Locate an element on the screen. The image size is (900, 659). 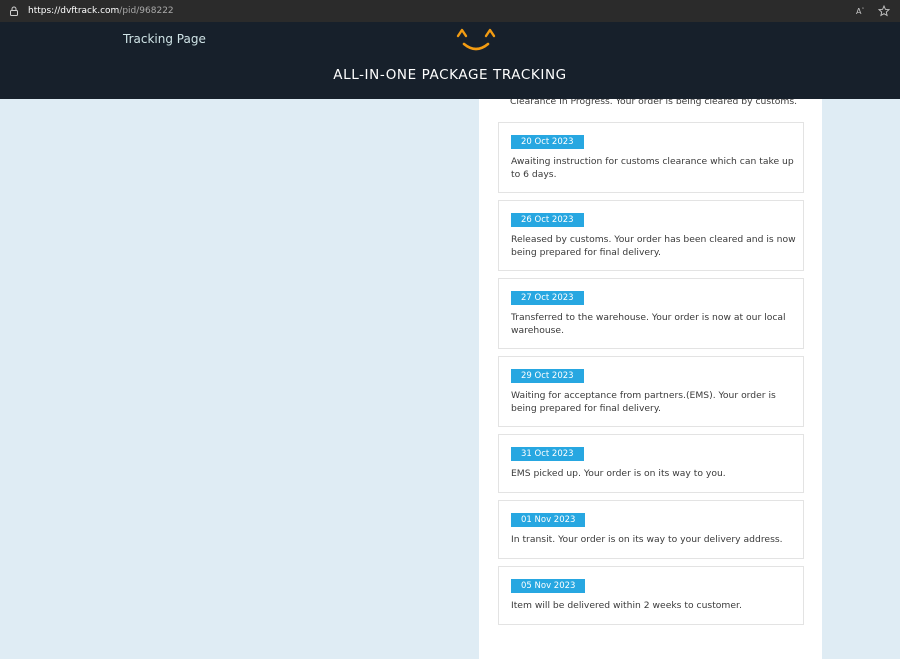
page-title: ALL-IN-ONE PACKAGE TRACKING is located at coordinates (450, 75).